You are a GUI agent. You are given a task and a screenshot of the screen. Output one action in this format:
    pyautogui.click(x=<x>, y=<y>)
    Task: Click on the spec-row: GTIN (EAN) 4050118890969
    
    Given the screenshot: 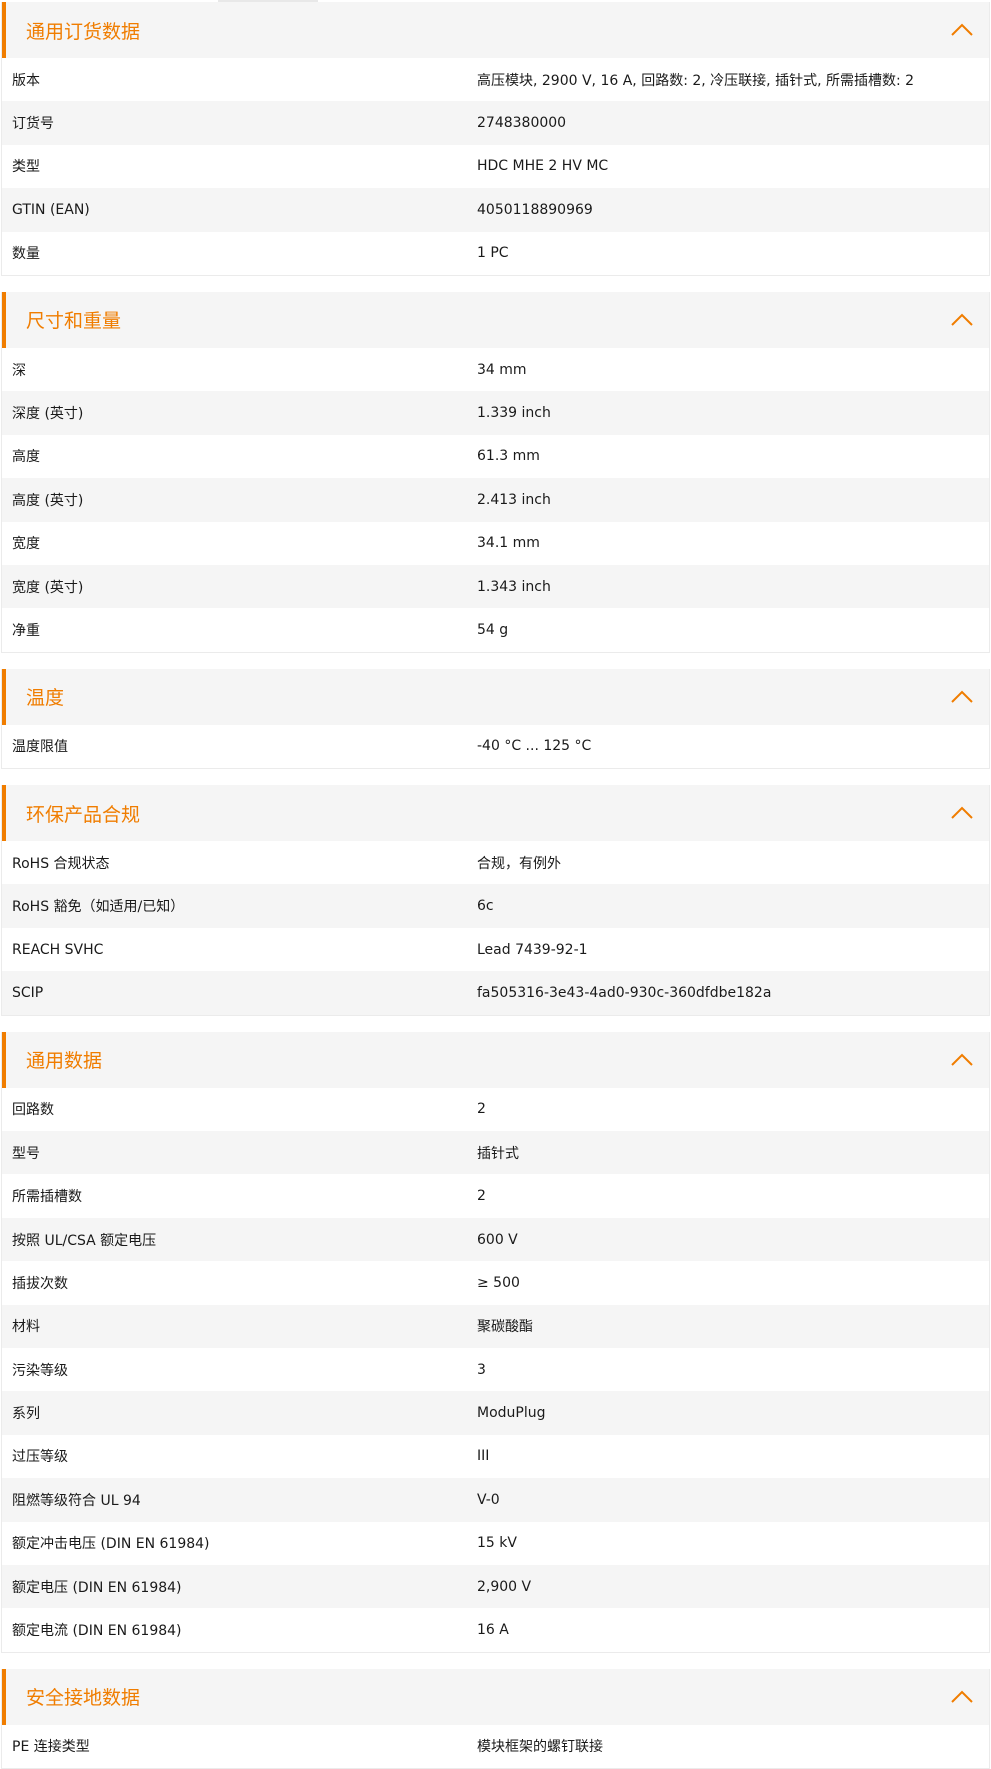 What is the action you would take?
    pyautogui.click(x=495, y=210)
    